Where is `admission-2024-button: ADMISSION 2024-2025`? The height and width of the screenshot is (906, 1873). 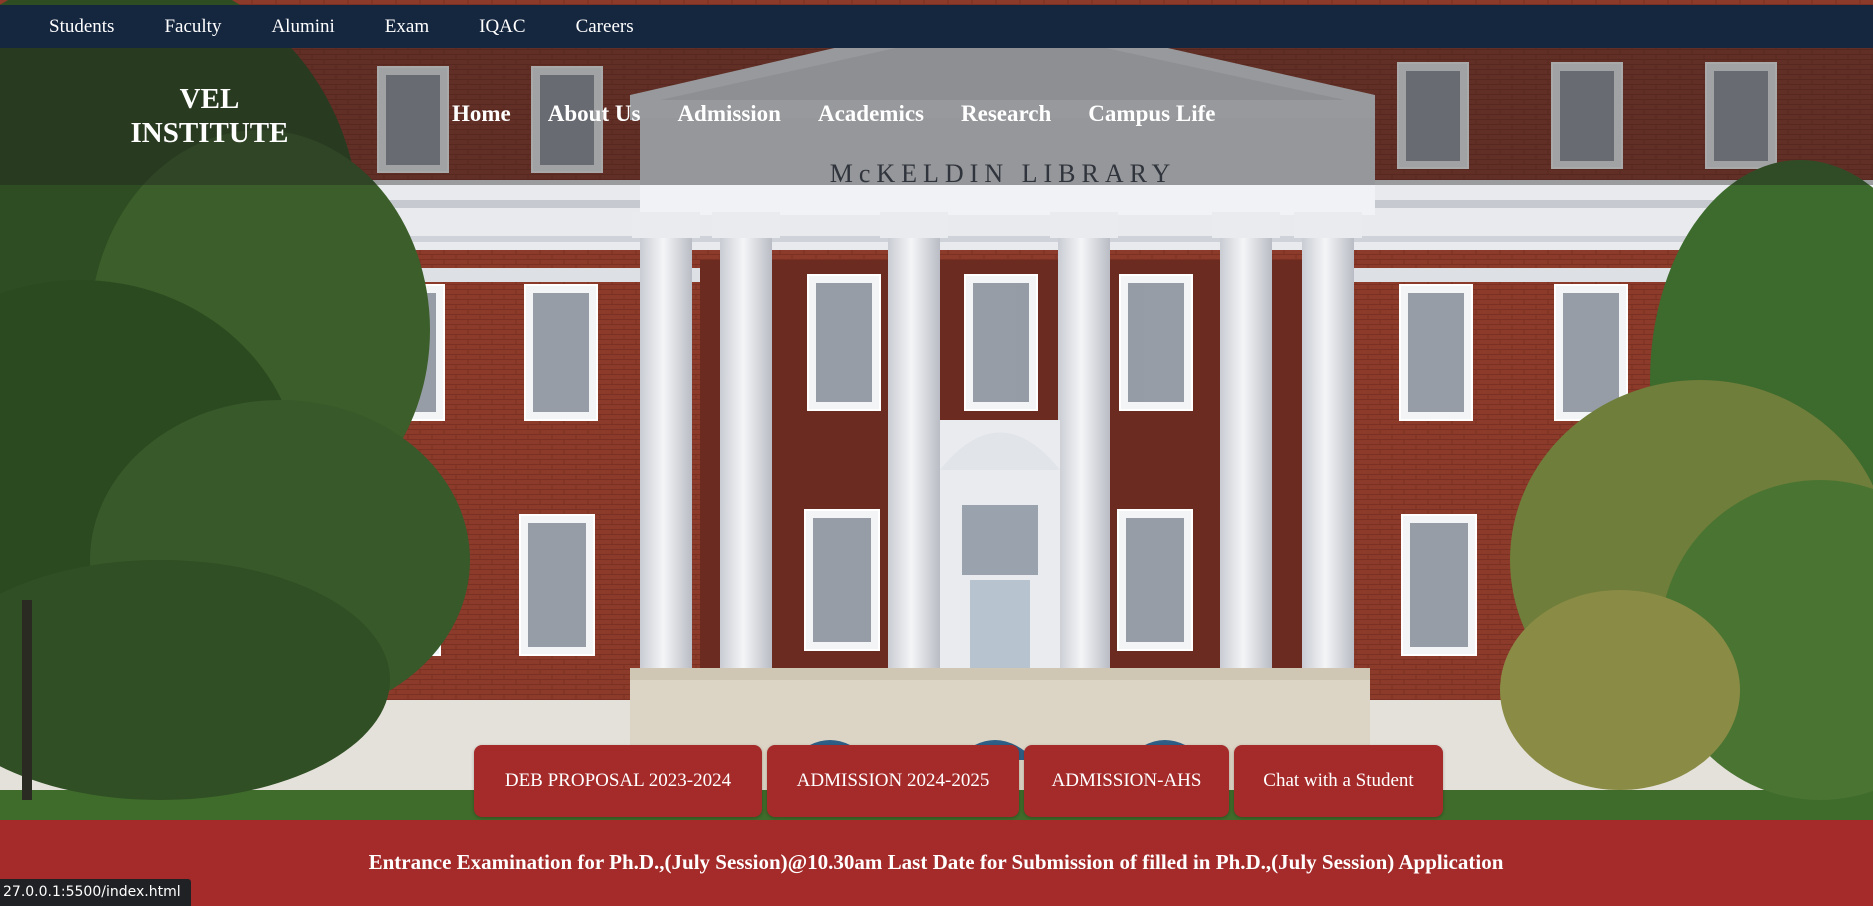 admission-2024-button: ADMISSION 2024-2025 is located at coordinates (893, 781).